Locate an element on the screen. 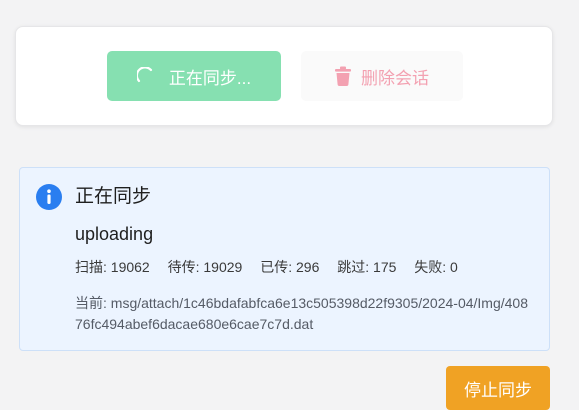 The image size is (579, 410). delete-session-label: 删除会话 is located at coordinates (395, 78).